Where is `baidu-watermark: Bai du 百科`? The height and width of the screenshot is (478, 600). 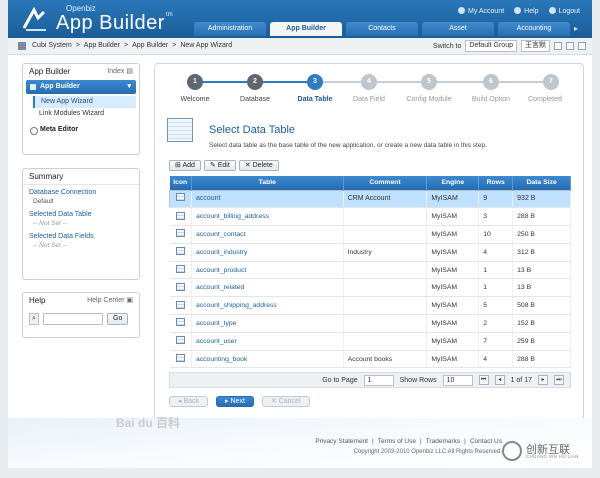
baidu-watermark: Bai du 百科 is located at coordinates (148, 423).